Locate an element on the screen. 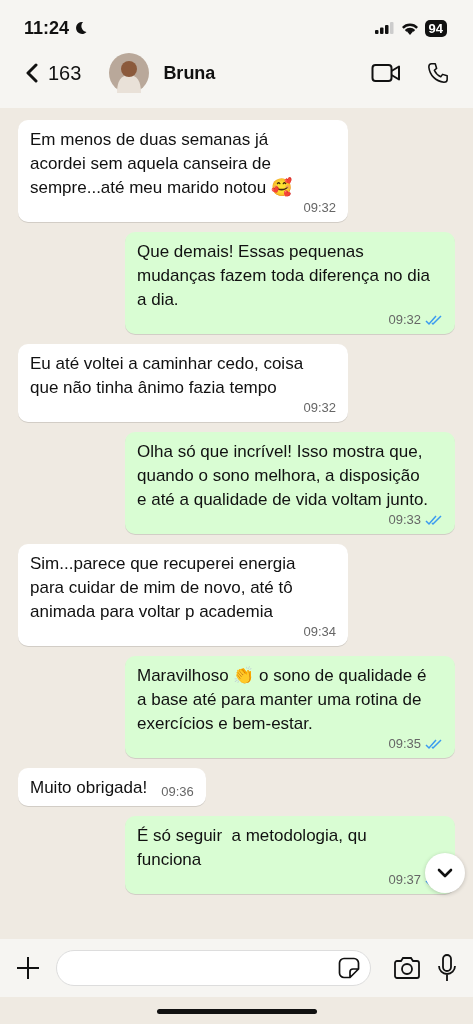 The image size is (473, 1024). message-text: É só seguir a metodologia, qu funciona is located at coordinates (252, 848).